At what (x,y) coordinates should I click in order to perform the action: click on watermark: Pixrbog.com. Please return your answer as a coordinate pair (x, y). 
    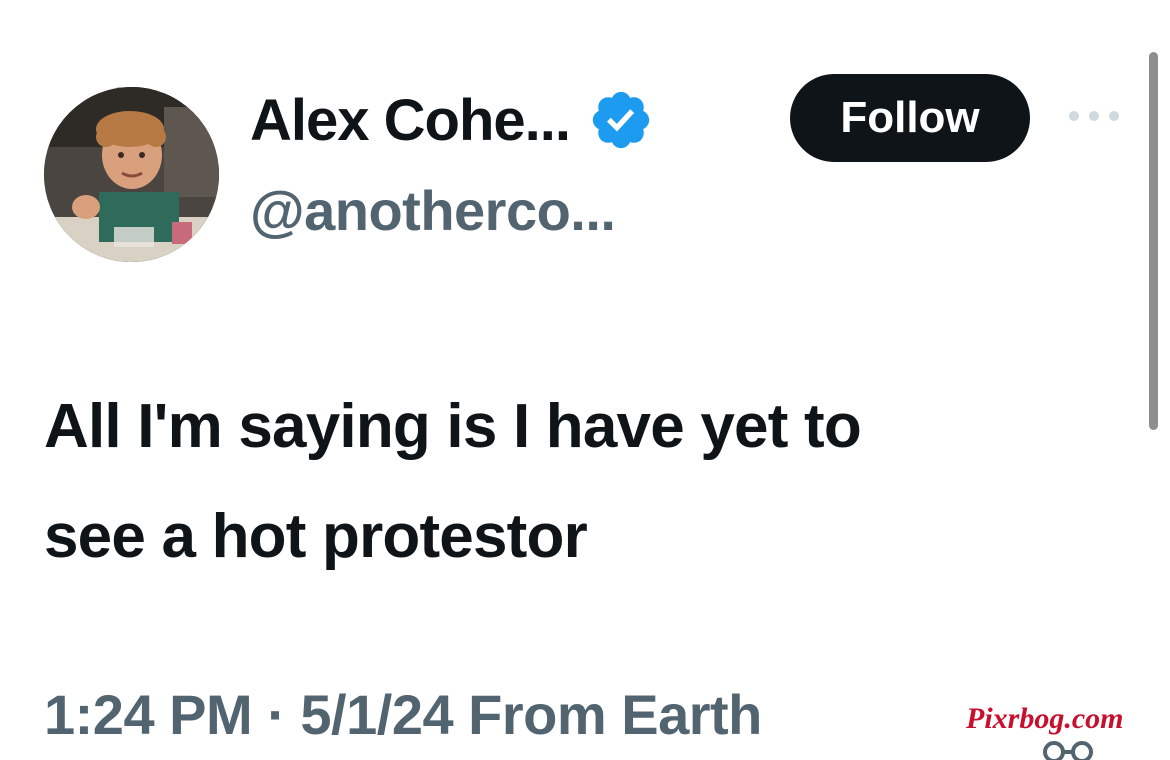
    Looking at the image, I should click on (1045, 718).